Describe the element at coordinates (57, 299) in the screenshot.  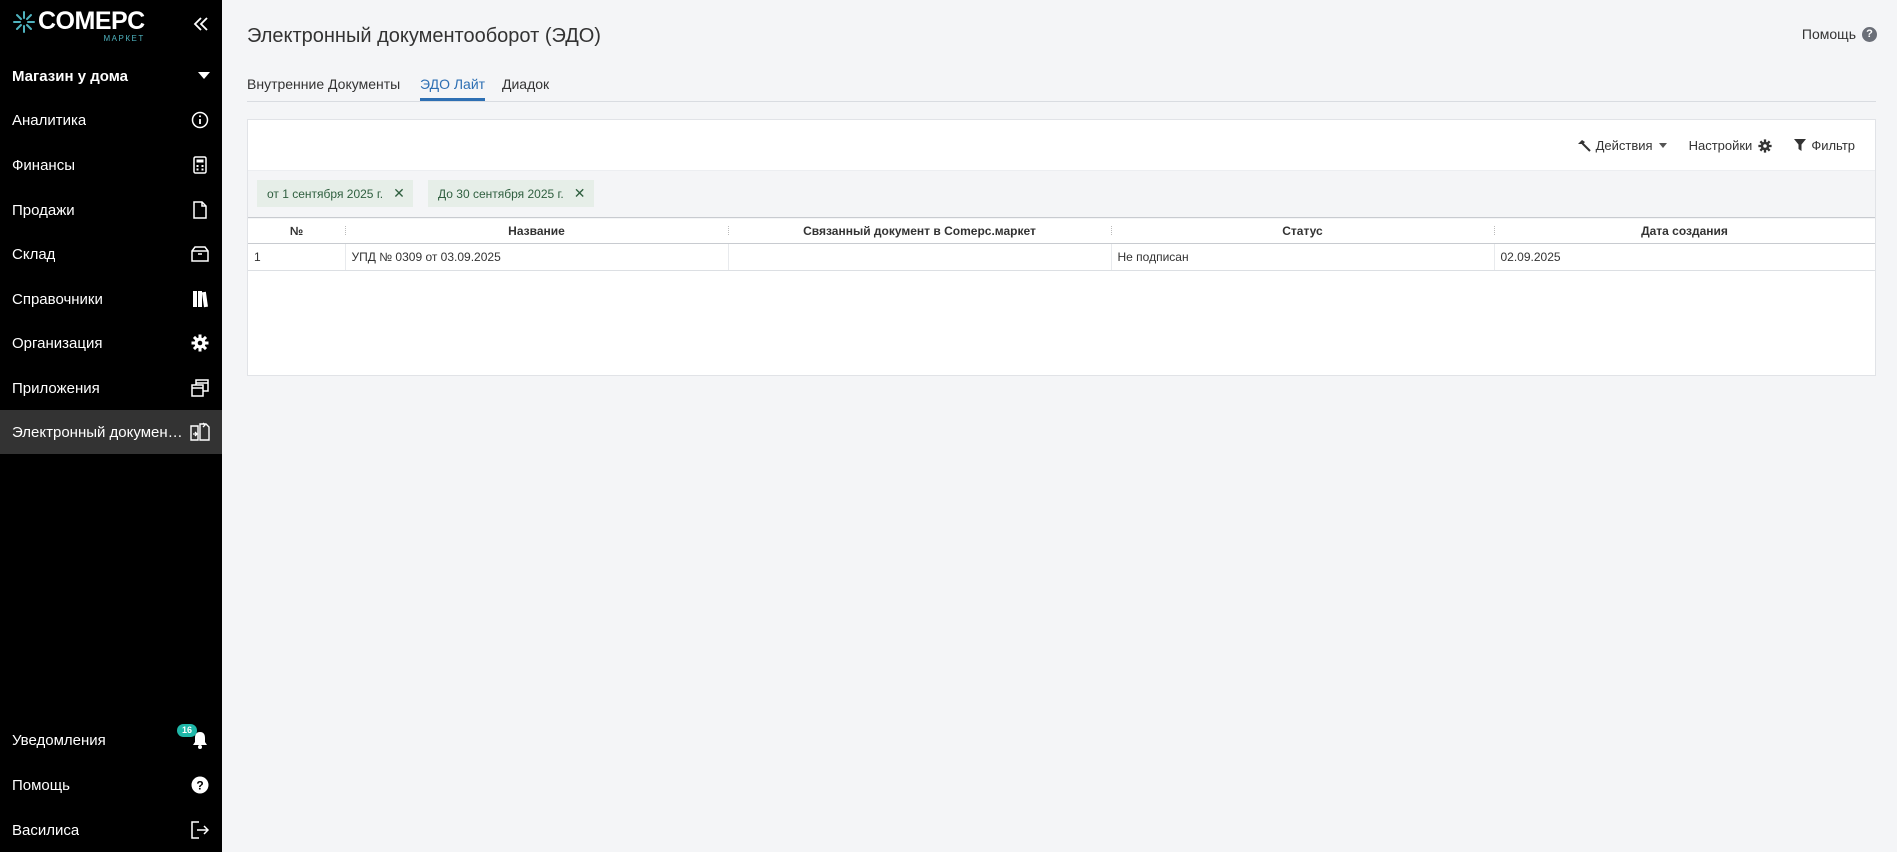
I see `sidebar-item-label: Справочники` at that location.